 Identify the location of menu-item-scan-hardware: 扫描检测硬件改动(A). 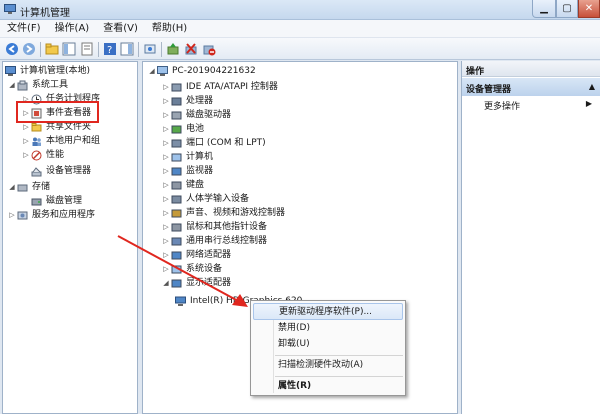
(328, 365).